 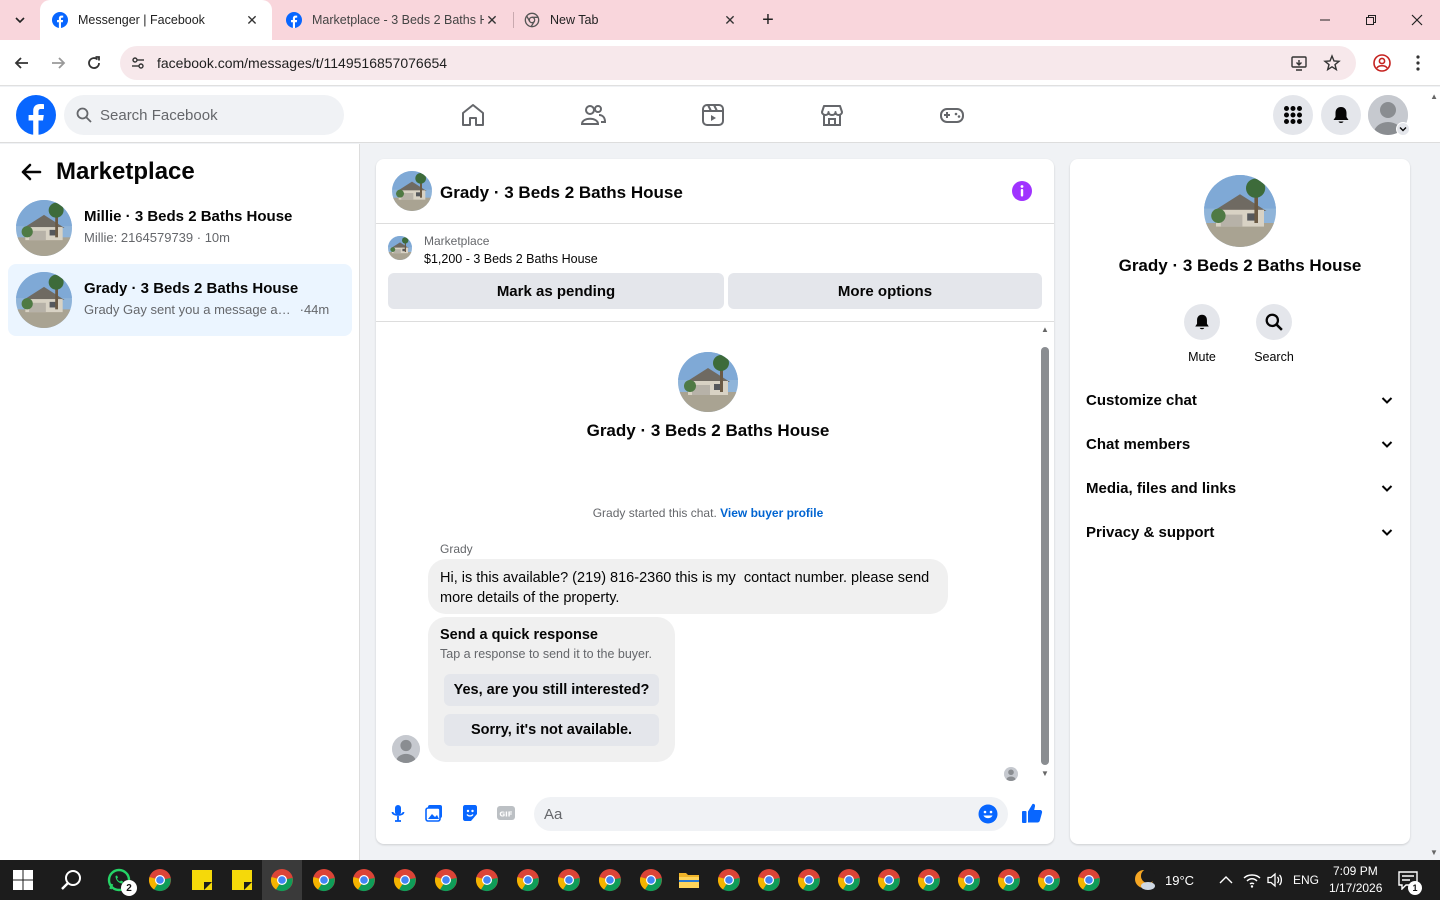 I want to click on weather-temperature: 19°C, so click(x=1179, y=880).